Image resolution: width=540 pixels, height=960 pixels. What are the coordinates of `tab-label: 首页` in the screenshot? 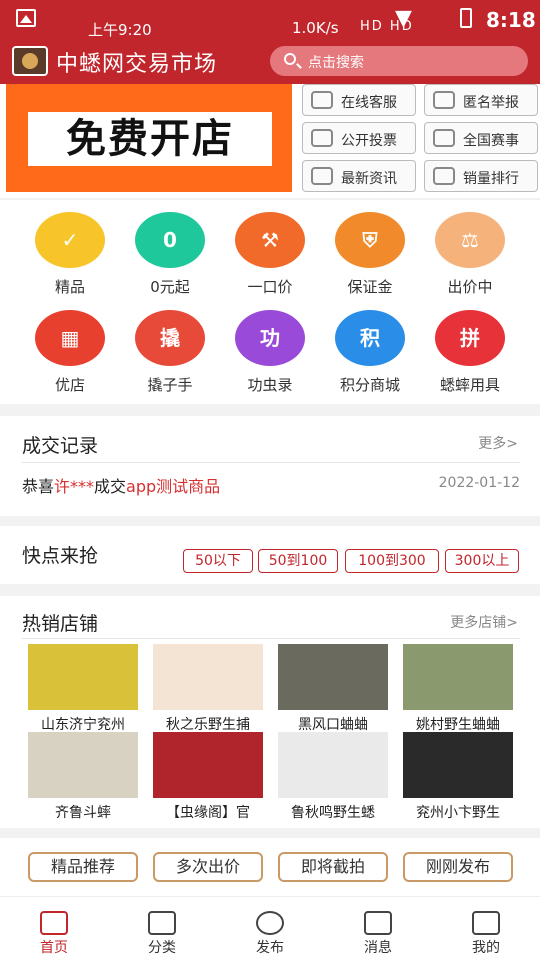 It's located at (54, 948).